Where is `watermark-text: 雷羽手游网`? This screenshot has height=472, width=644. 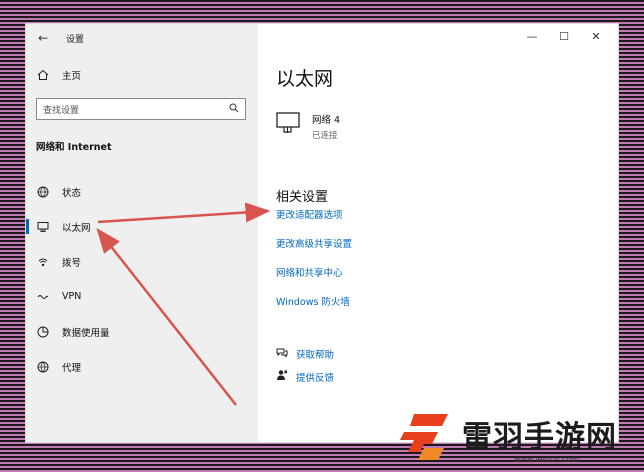
watermark-text: 雷羽手游网 is located at coordinates (539, 437).